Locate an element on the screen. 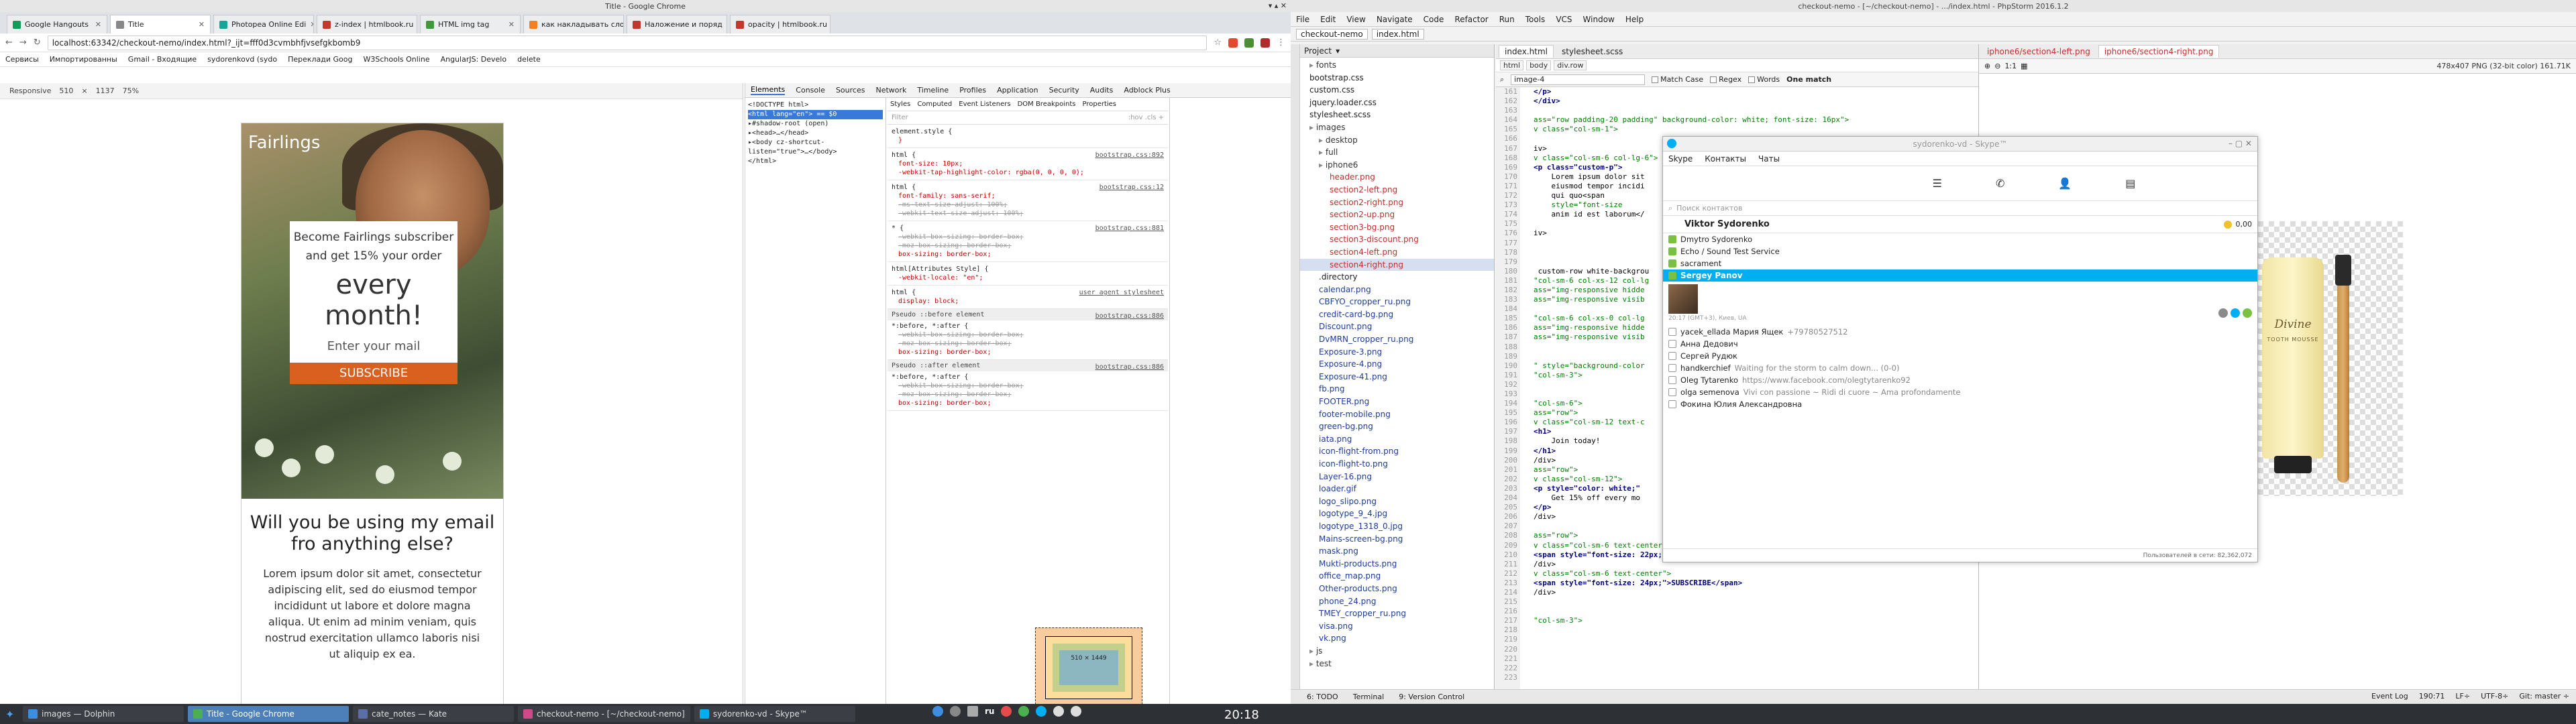 This screenshot has width=2576, height=724. dom-node: </html> is located at coordinates (815, 161).